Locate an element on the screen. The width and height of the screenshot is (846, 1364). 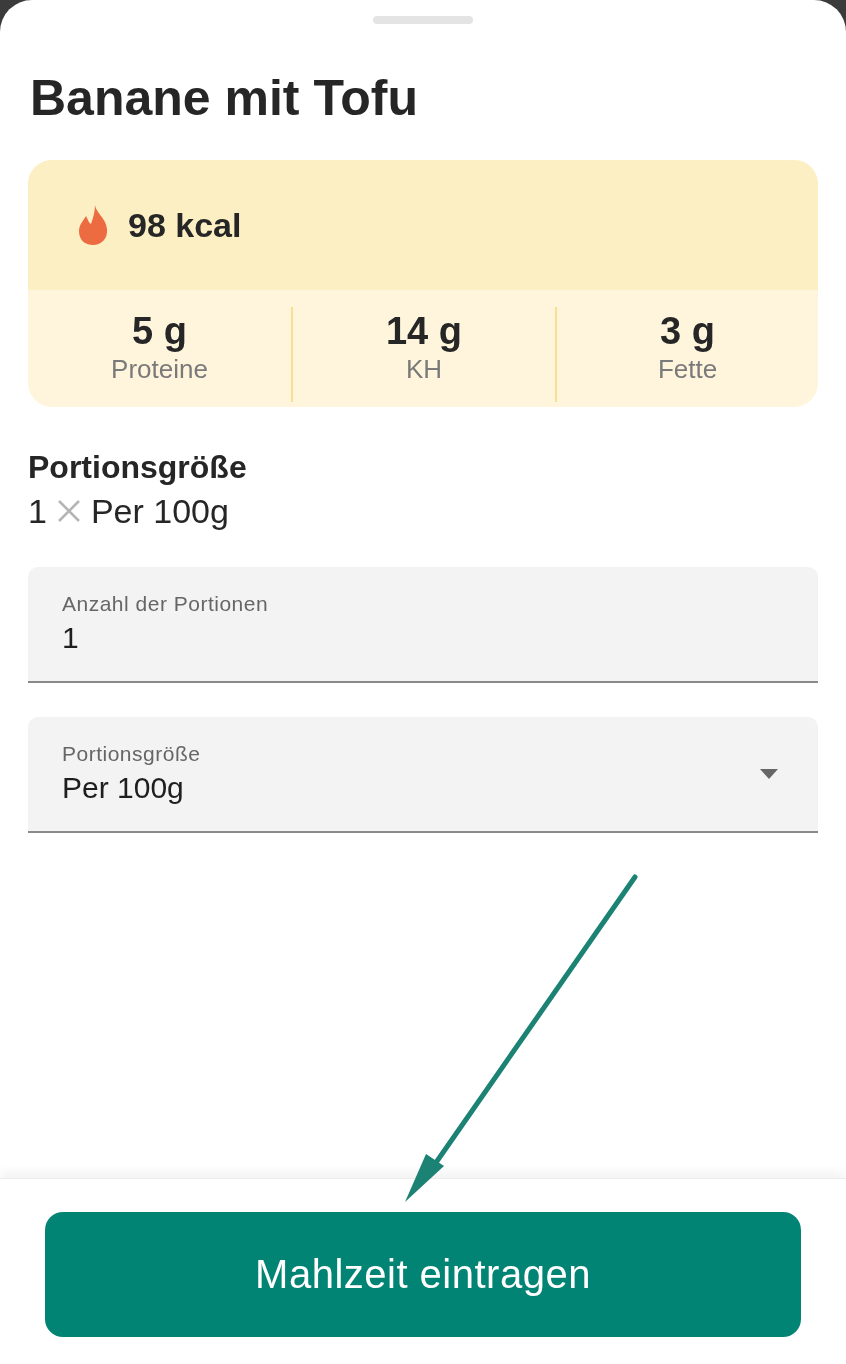
meal-title: Banane mit Tofu is located at coordinates (224, 98).